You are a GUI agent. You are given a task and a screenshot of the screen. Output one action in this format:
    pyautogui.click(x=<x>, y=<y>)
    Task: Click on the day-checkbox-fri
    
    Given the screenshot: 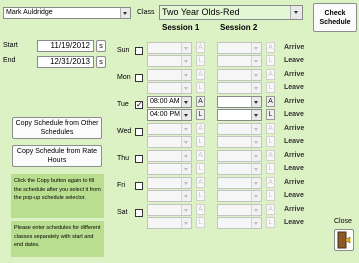 What is the action you would take?
    pyautogui.click(x=139, y=186)
    